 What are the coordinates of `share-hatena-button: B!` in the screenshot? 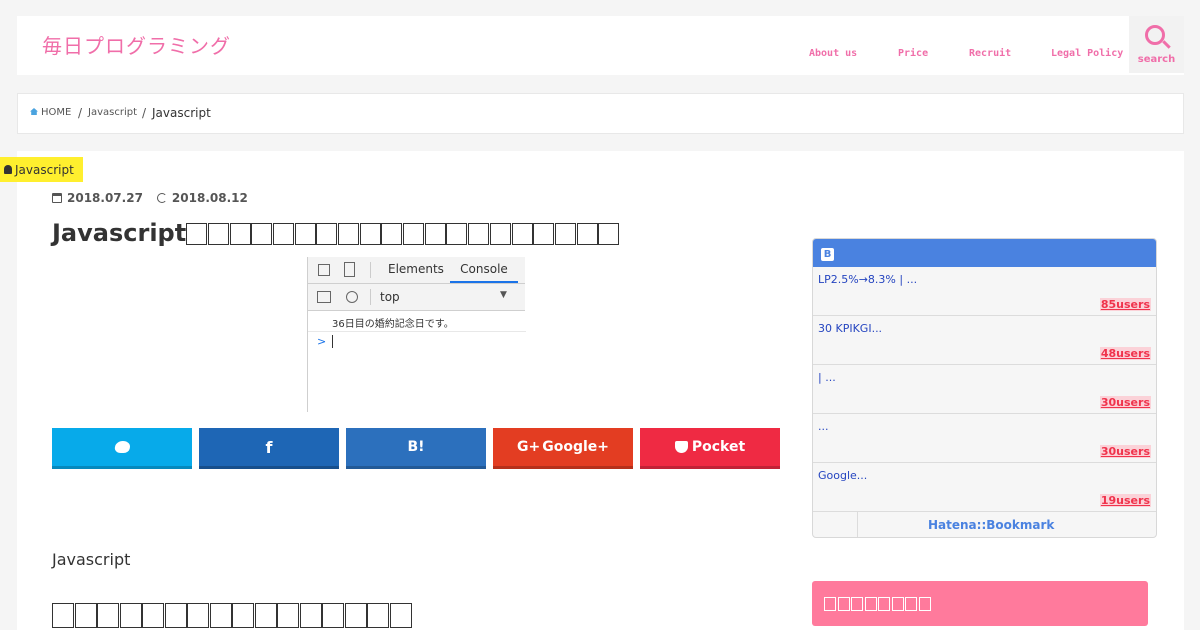 It's located at (416, 448).